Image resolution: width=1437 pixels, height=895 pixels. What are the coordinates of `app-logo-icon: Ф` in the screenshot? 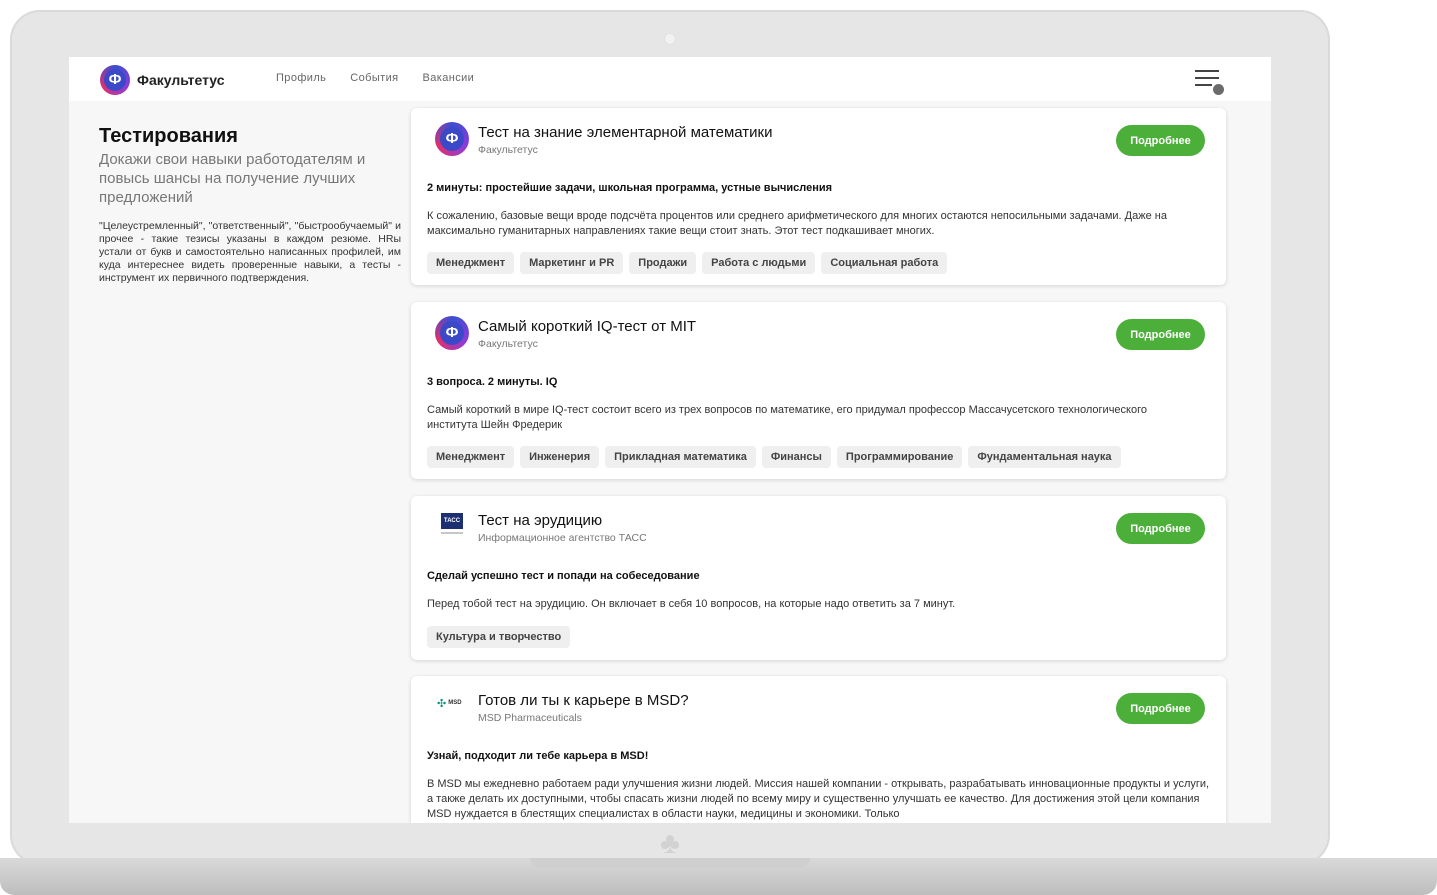 It's located at (115, 80).